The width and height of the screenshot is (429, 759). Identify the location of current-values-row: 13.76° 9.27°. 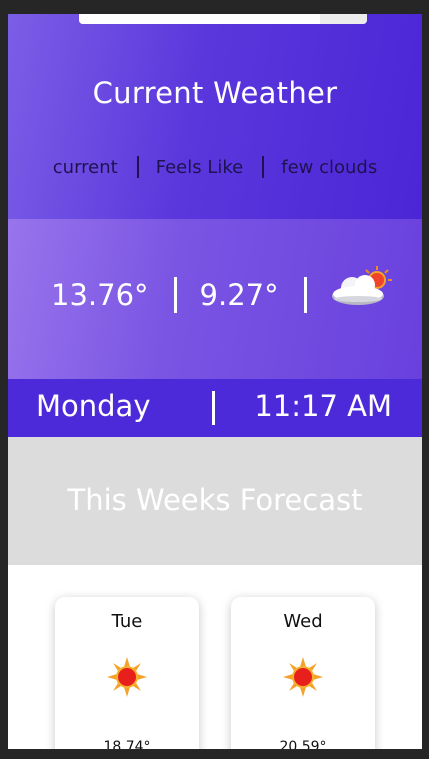
(215, 289).